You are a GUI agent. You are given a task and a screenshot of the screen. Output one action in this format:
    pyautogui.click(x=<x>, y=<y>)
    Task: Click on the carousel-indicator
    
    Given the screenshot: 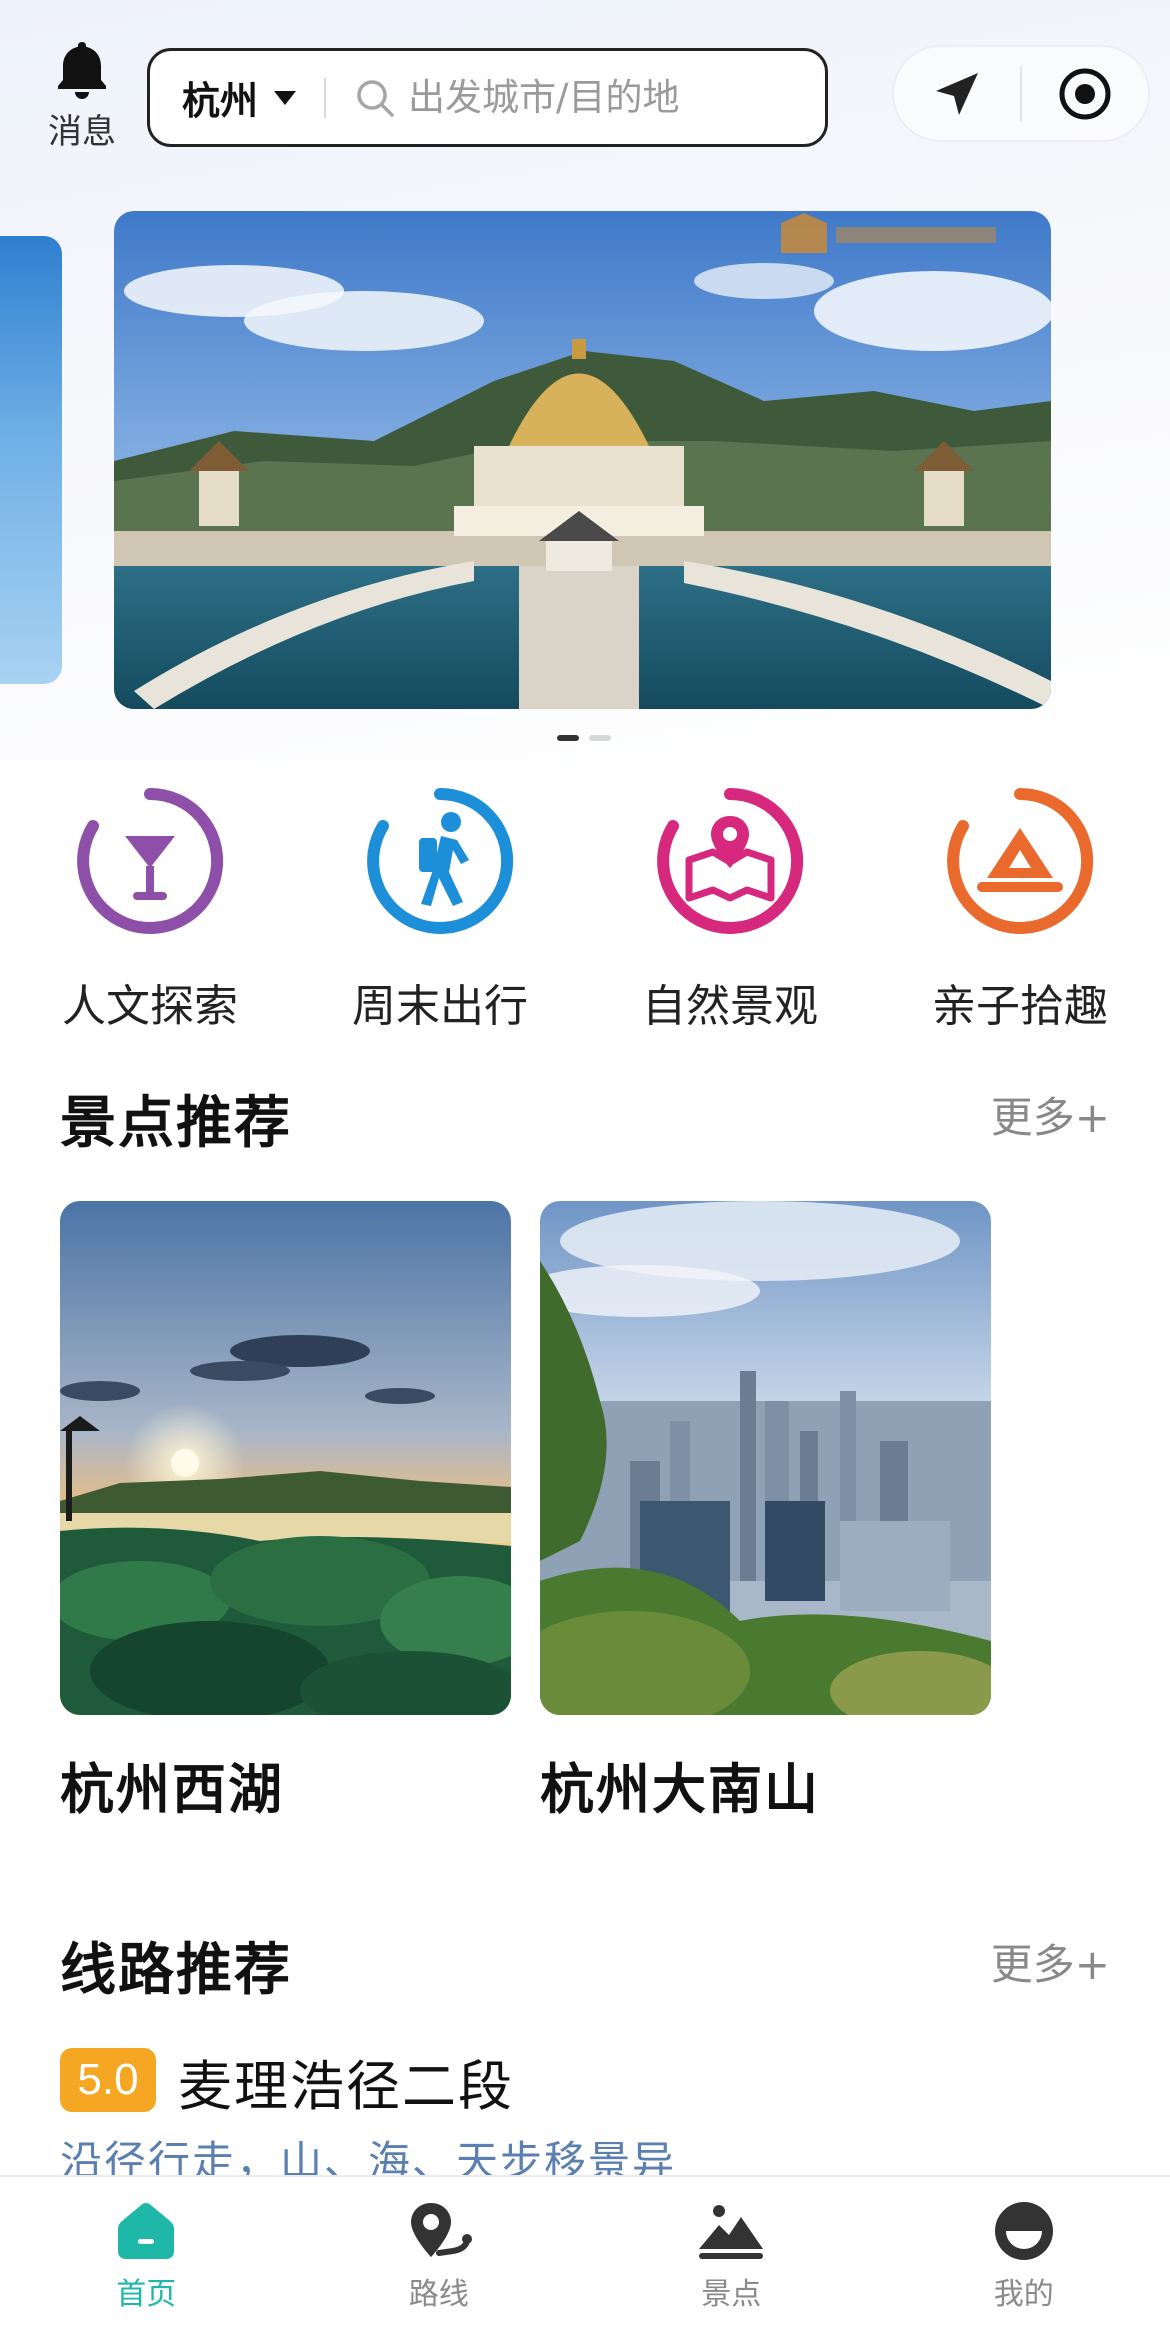 What is the action you would take?
    pyautogui.click(x=584, y=738)
    